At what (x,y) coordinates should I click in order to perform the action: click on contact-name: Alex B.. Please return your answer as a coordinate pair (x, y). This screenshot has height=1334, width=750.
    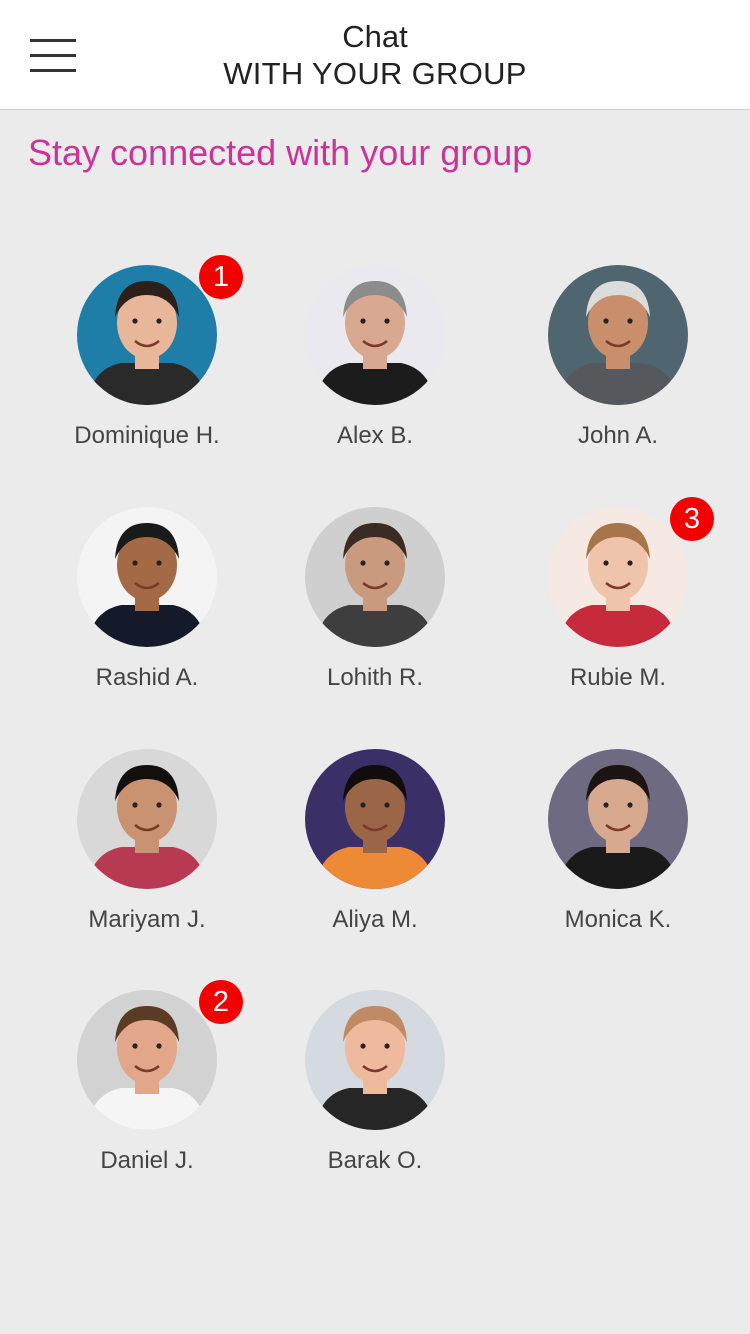
    Looking at the image, I should click on (375, 435).